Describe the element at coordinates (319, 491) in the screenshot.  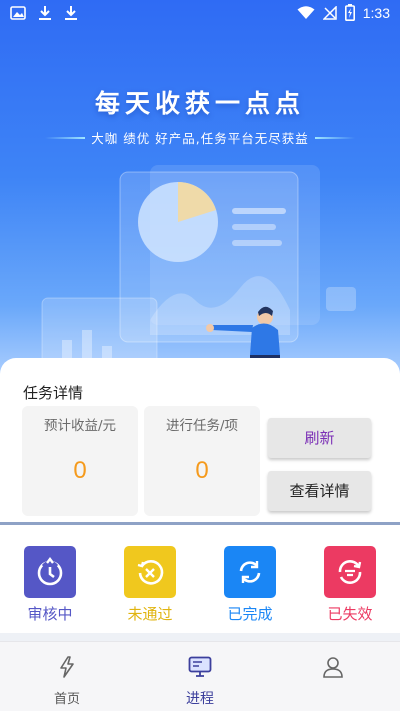
I see `view-details-button: 查看详情` at that location.